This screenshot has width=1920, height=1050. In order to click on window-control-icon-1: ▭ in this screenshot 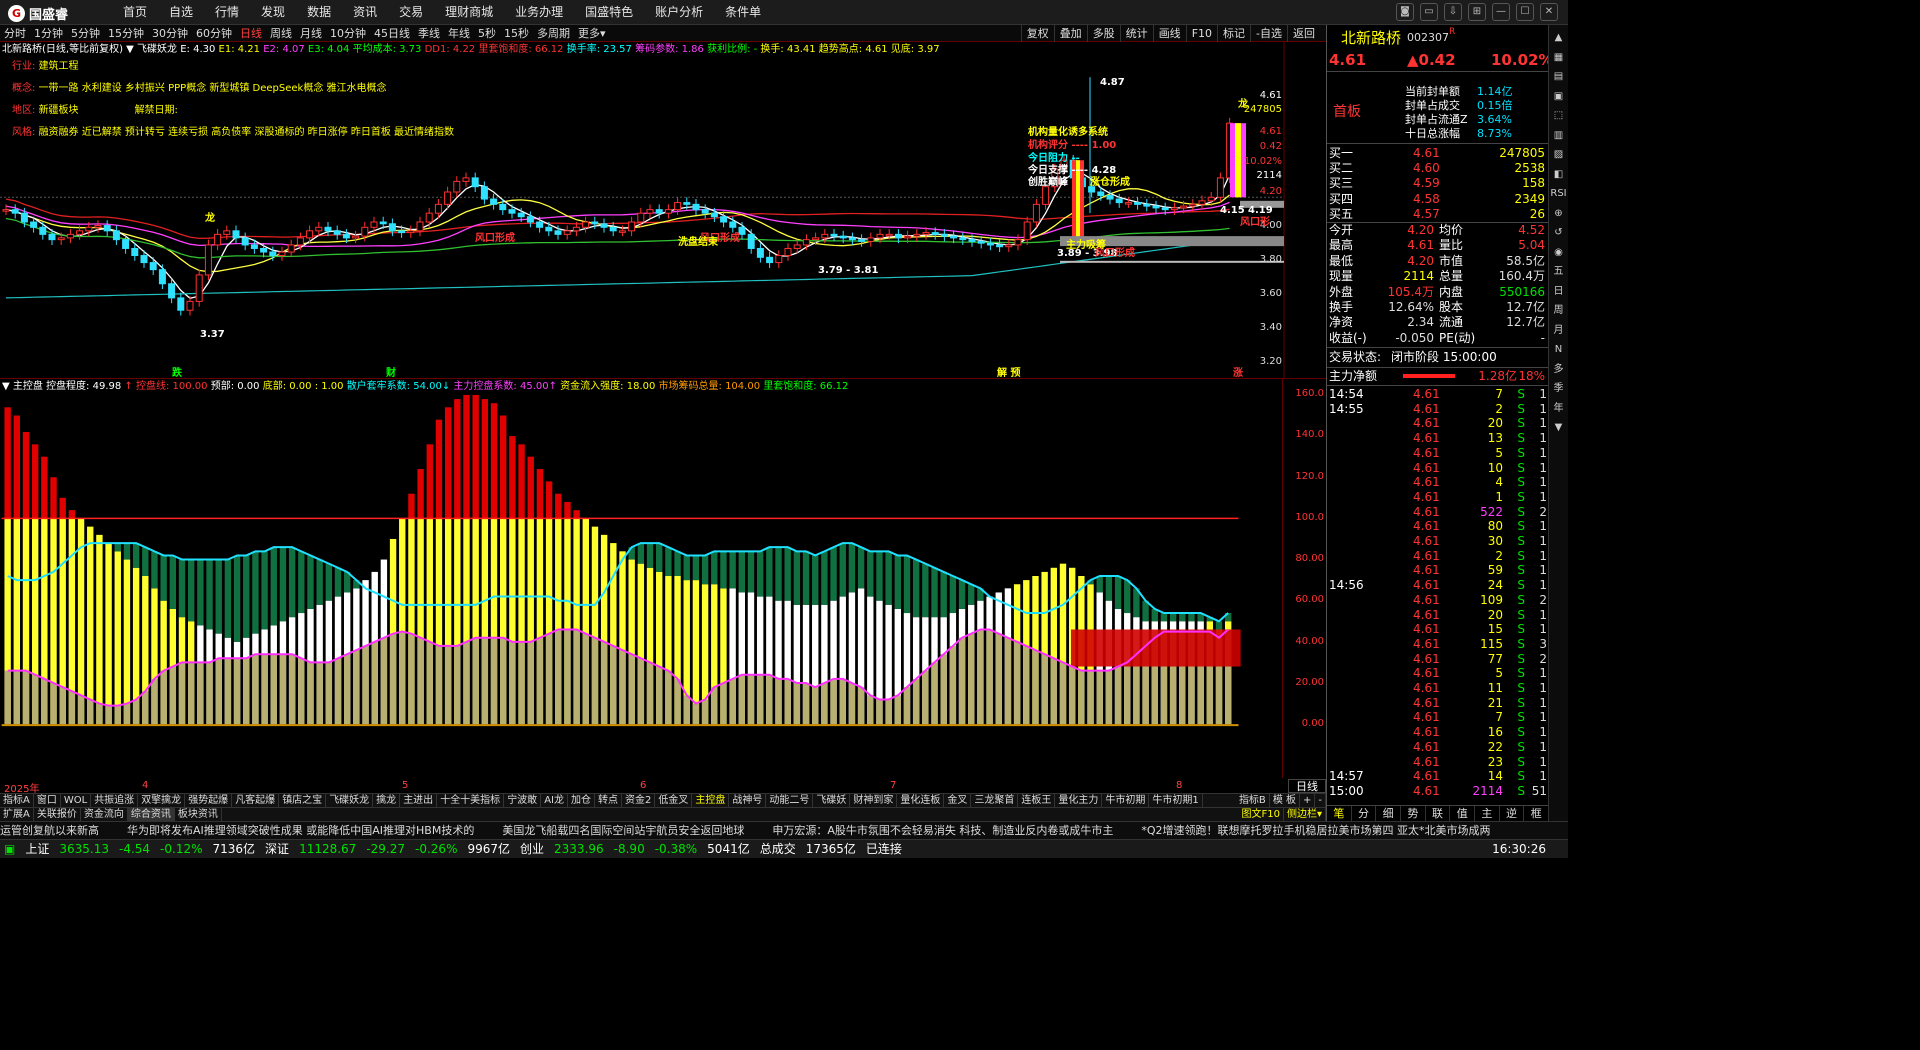, I will do `click(1429, 12)`.